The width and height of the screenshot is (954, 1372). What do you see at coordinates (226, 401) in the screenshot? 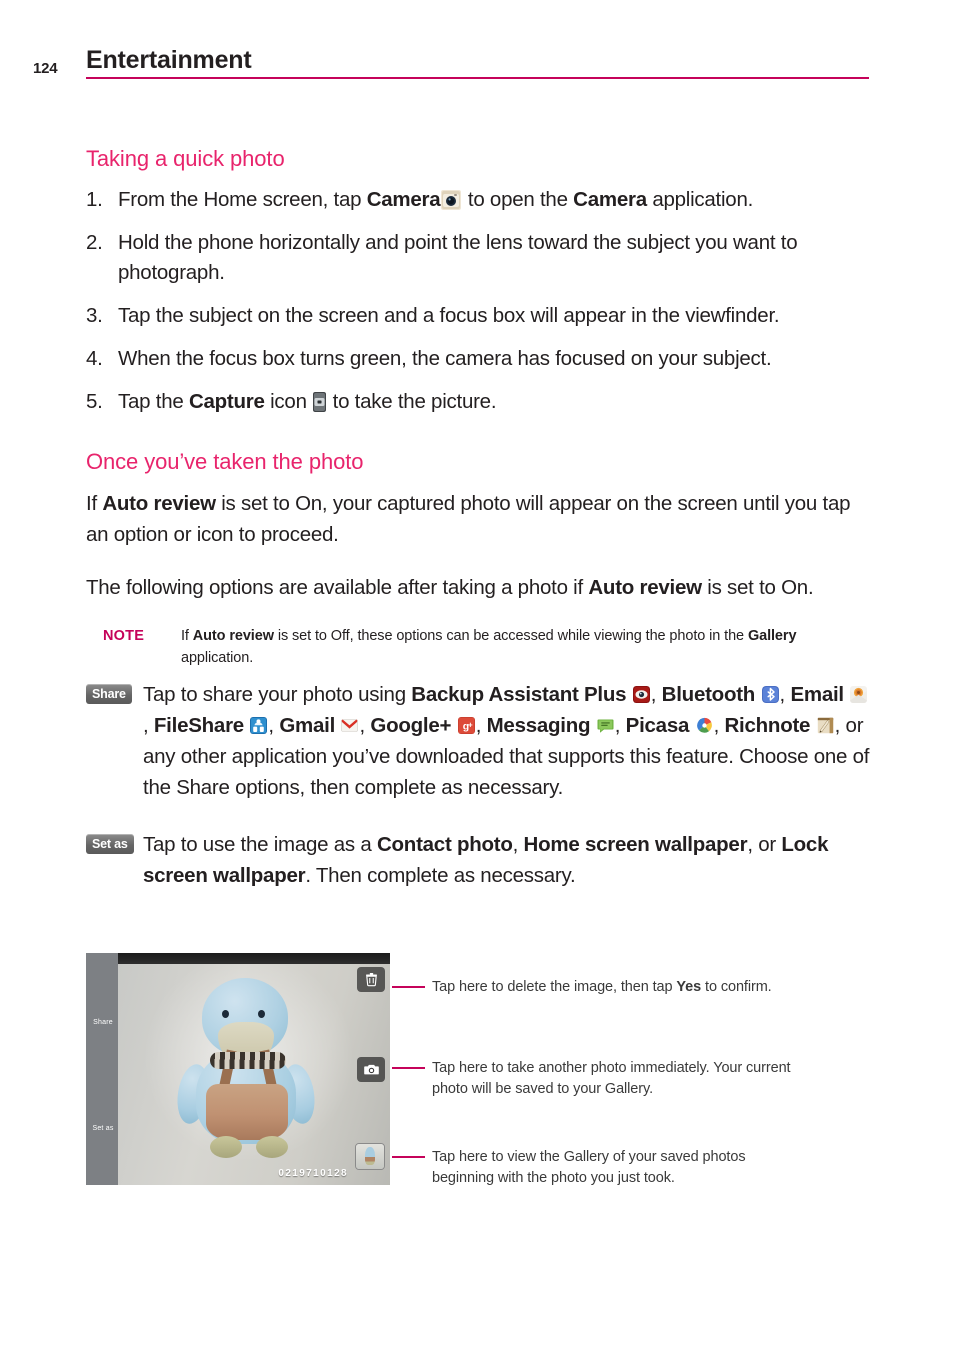
I see `step-bold-capture: Capture` at bounding box center [226, 401].